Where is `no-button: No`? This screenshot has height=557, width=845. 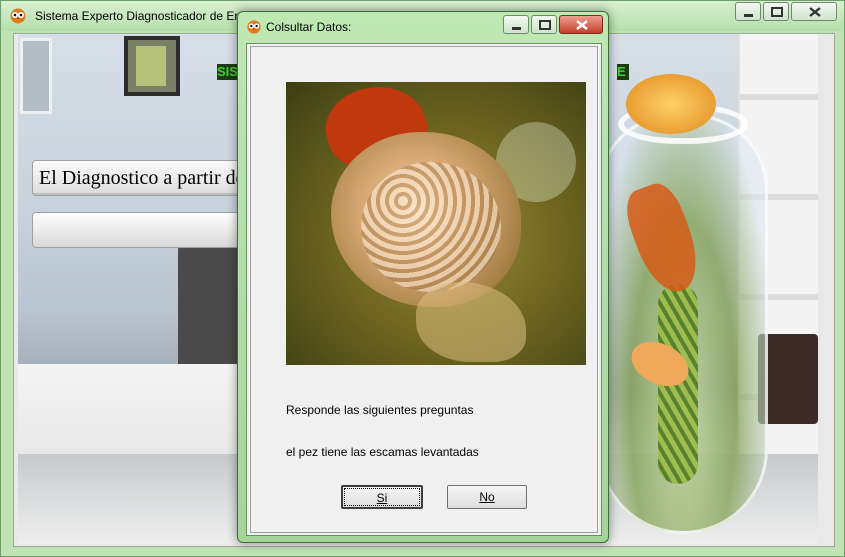 no-button: No is located at coordinates (487, 497).